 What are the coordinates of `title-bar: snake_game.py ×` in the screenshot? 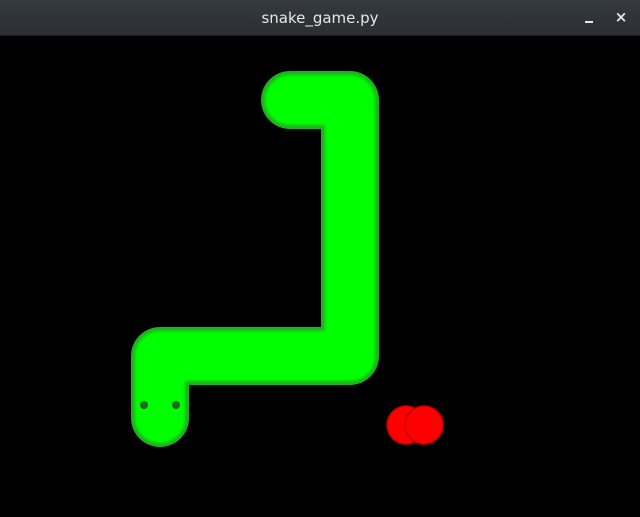 It's located at (320, 18).